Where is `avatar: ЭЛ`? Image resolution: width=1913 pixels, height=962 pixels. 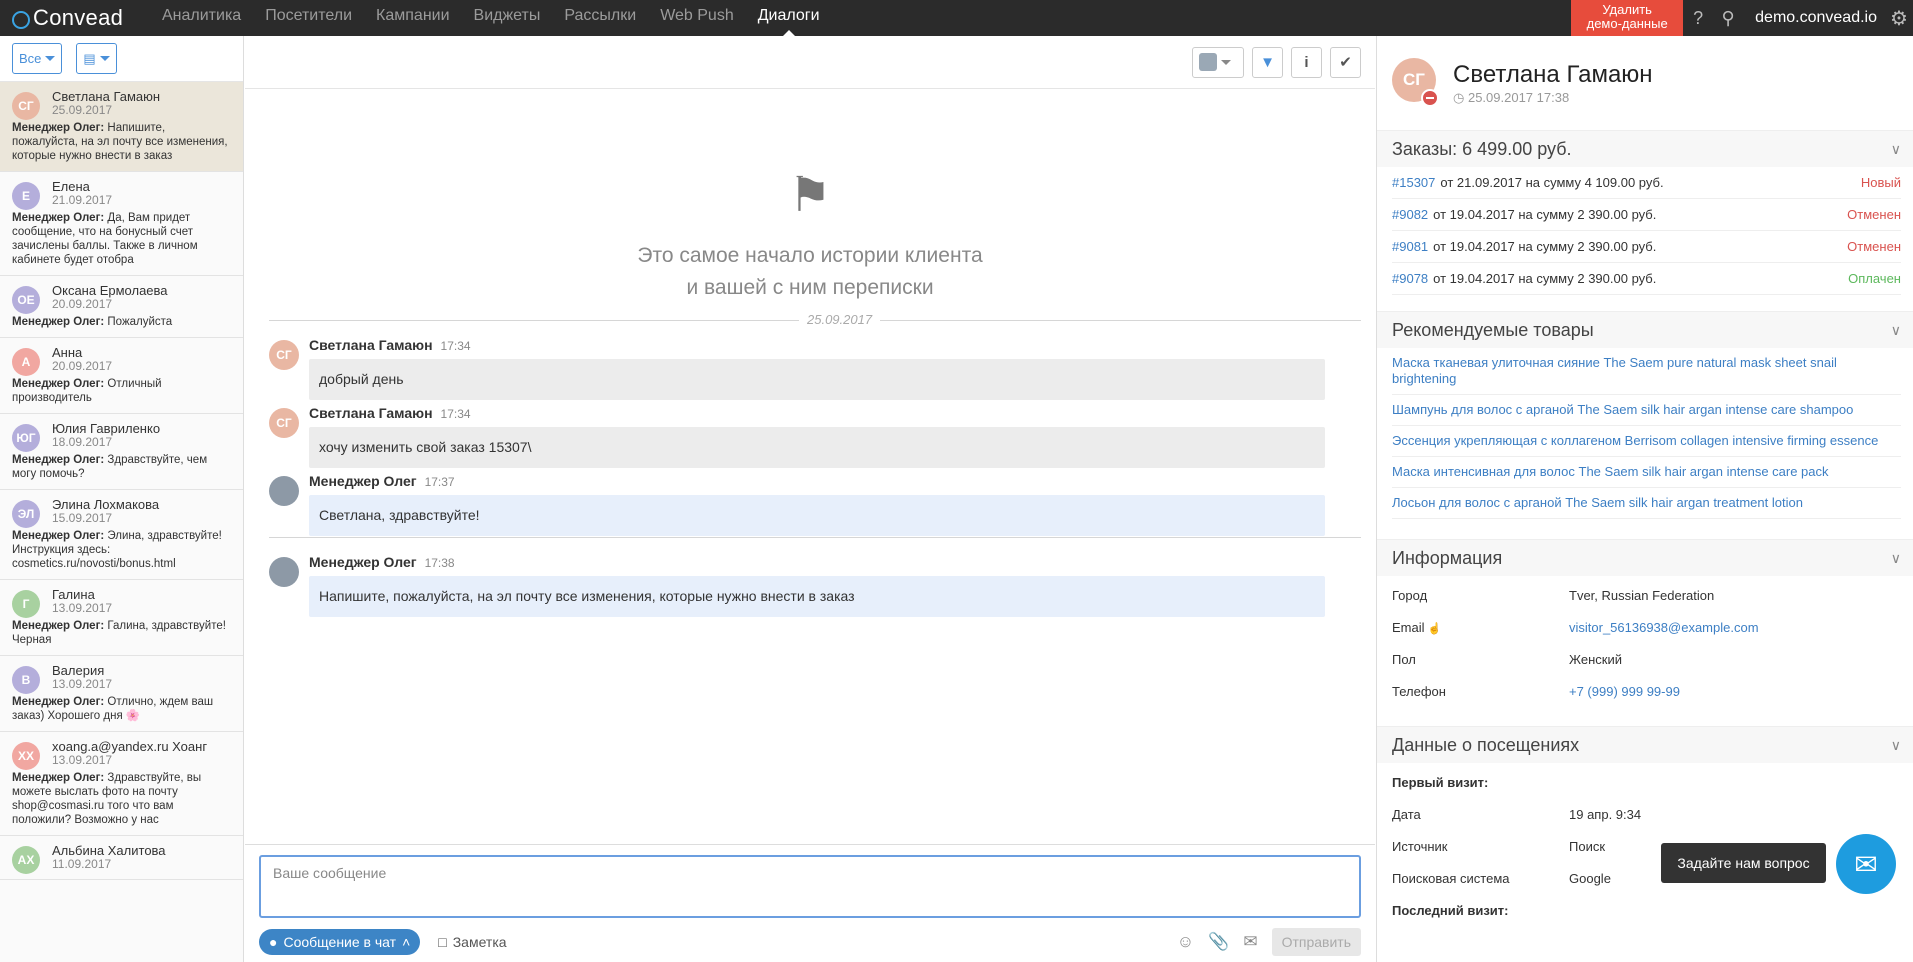
avatar: ЭЛ is located at coordinates (26, 514).